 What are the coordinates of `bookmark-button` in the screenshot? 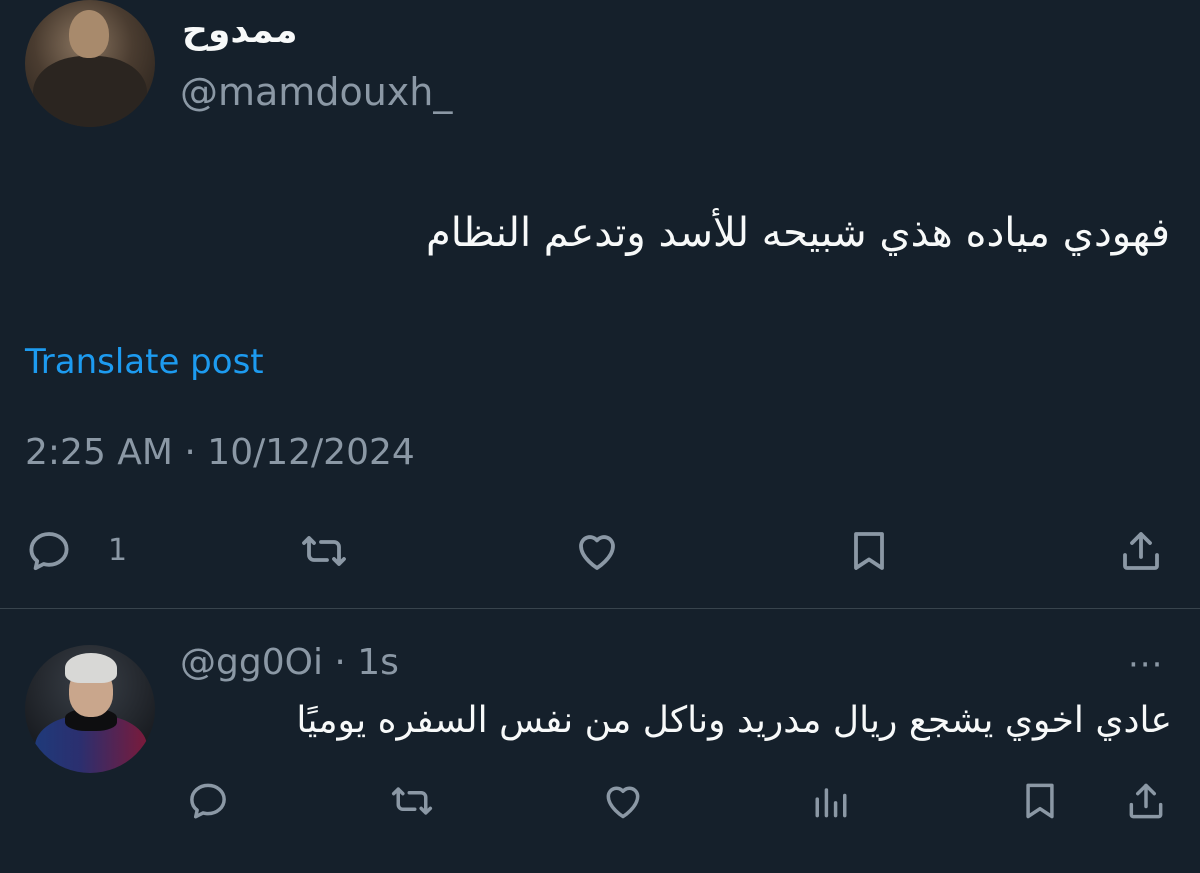 It's located at (869, 551).